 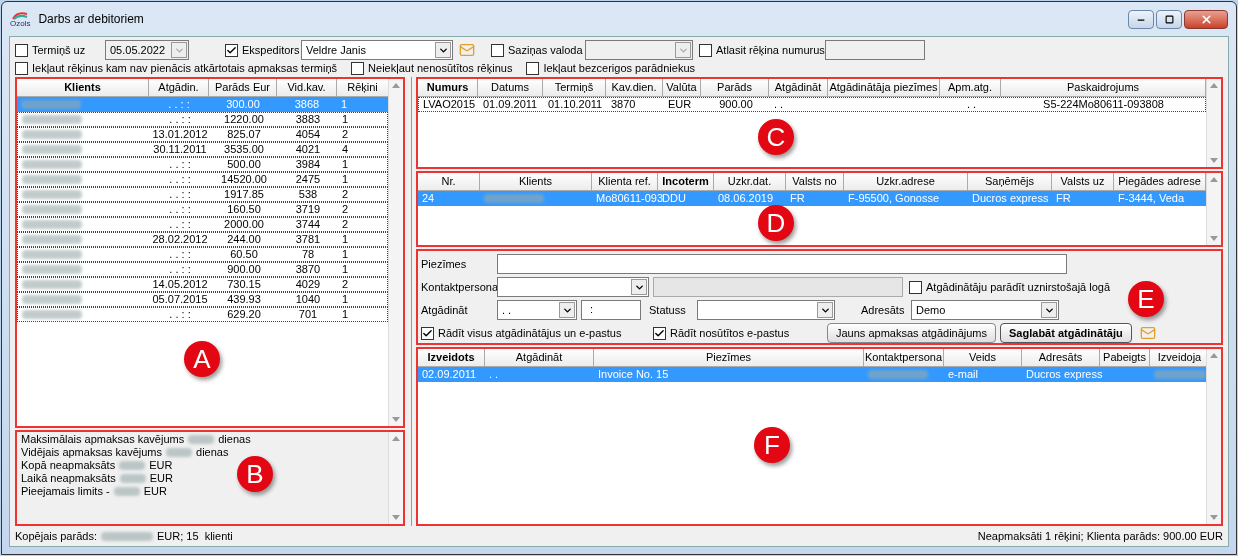 What do you see at coordinates (1160, 182) in the screenshot?
I see `column-header: Piegādes adrese` at bounding box center [1160, 182].